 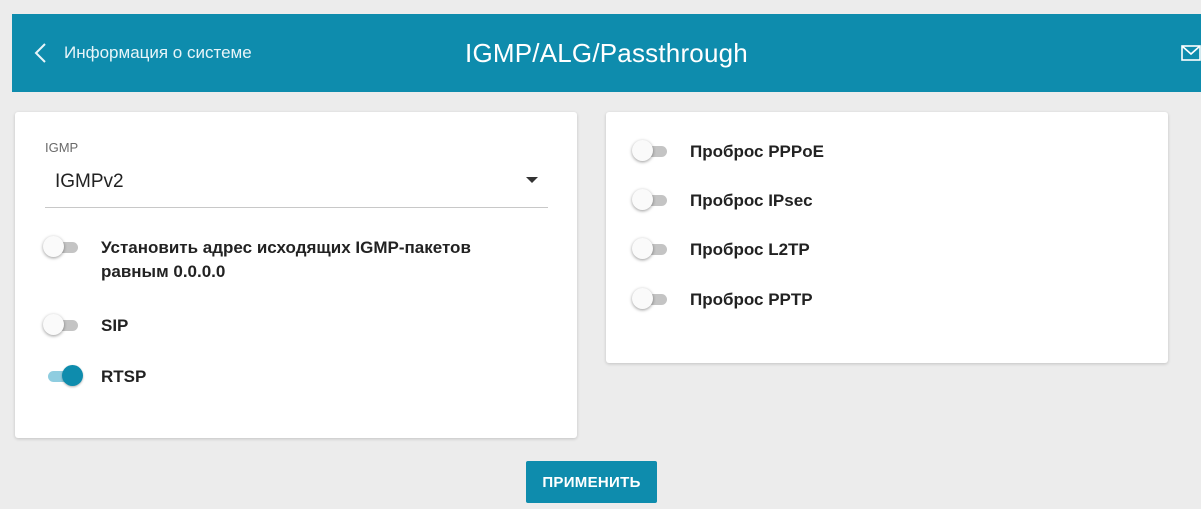 I want to click on apply-button: ПРИМЕНИТЬ, so click(x=591, y=482).